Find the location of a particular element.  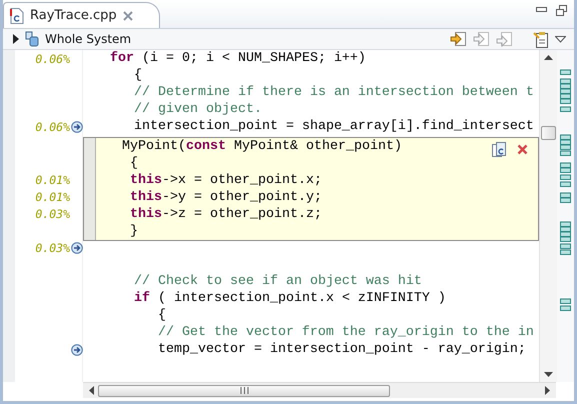

code-line: temp_vector = intersection_point - ray_origin; is located at coordinates (341, 349).